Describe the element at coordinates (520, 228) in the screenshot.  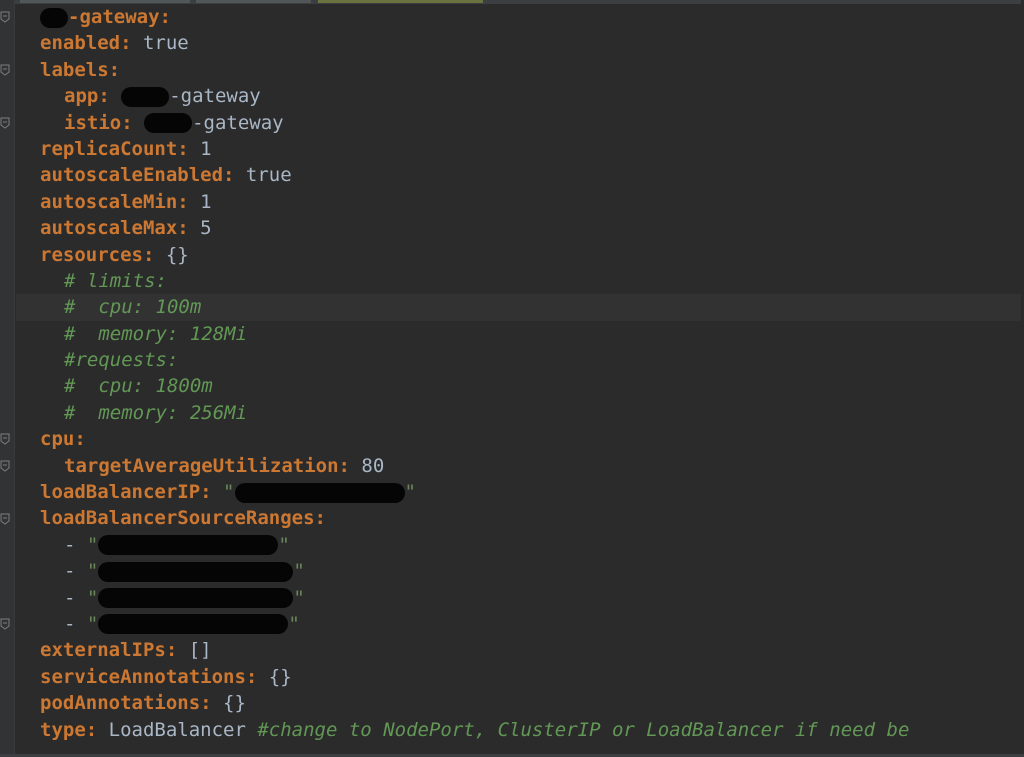
I see `code-line: autoscaleMax: 5` at that location.